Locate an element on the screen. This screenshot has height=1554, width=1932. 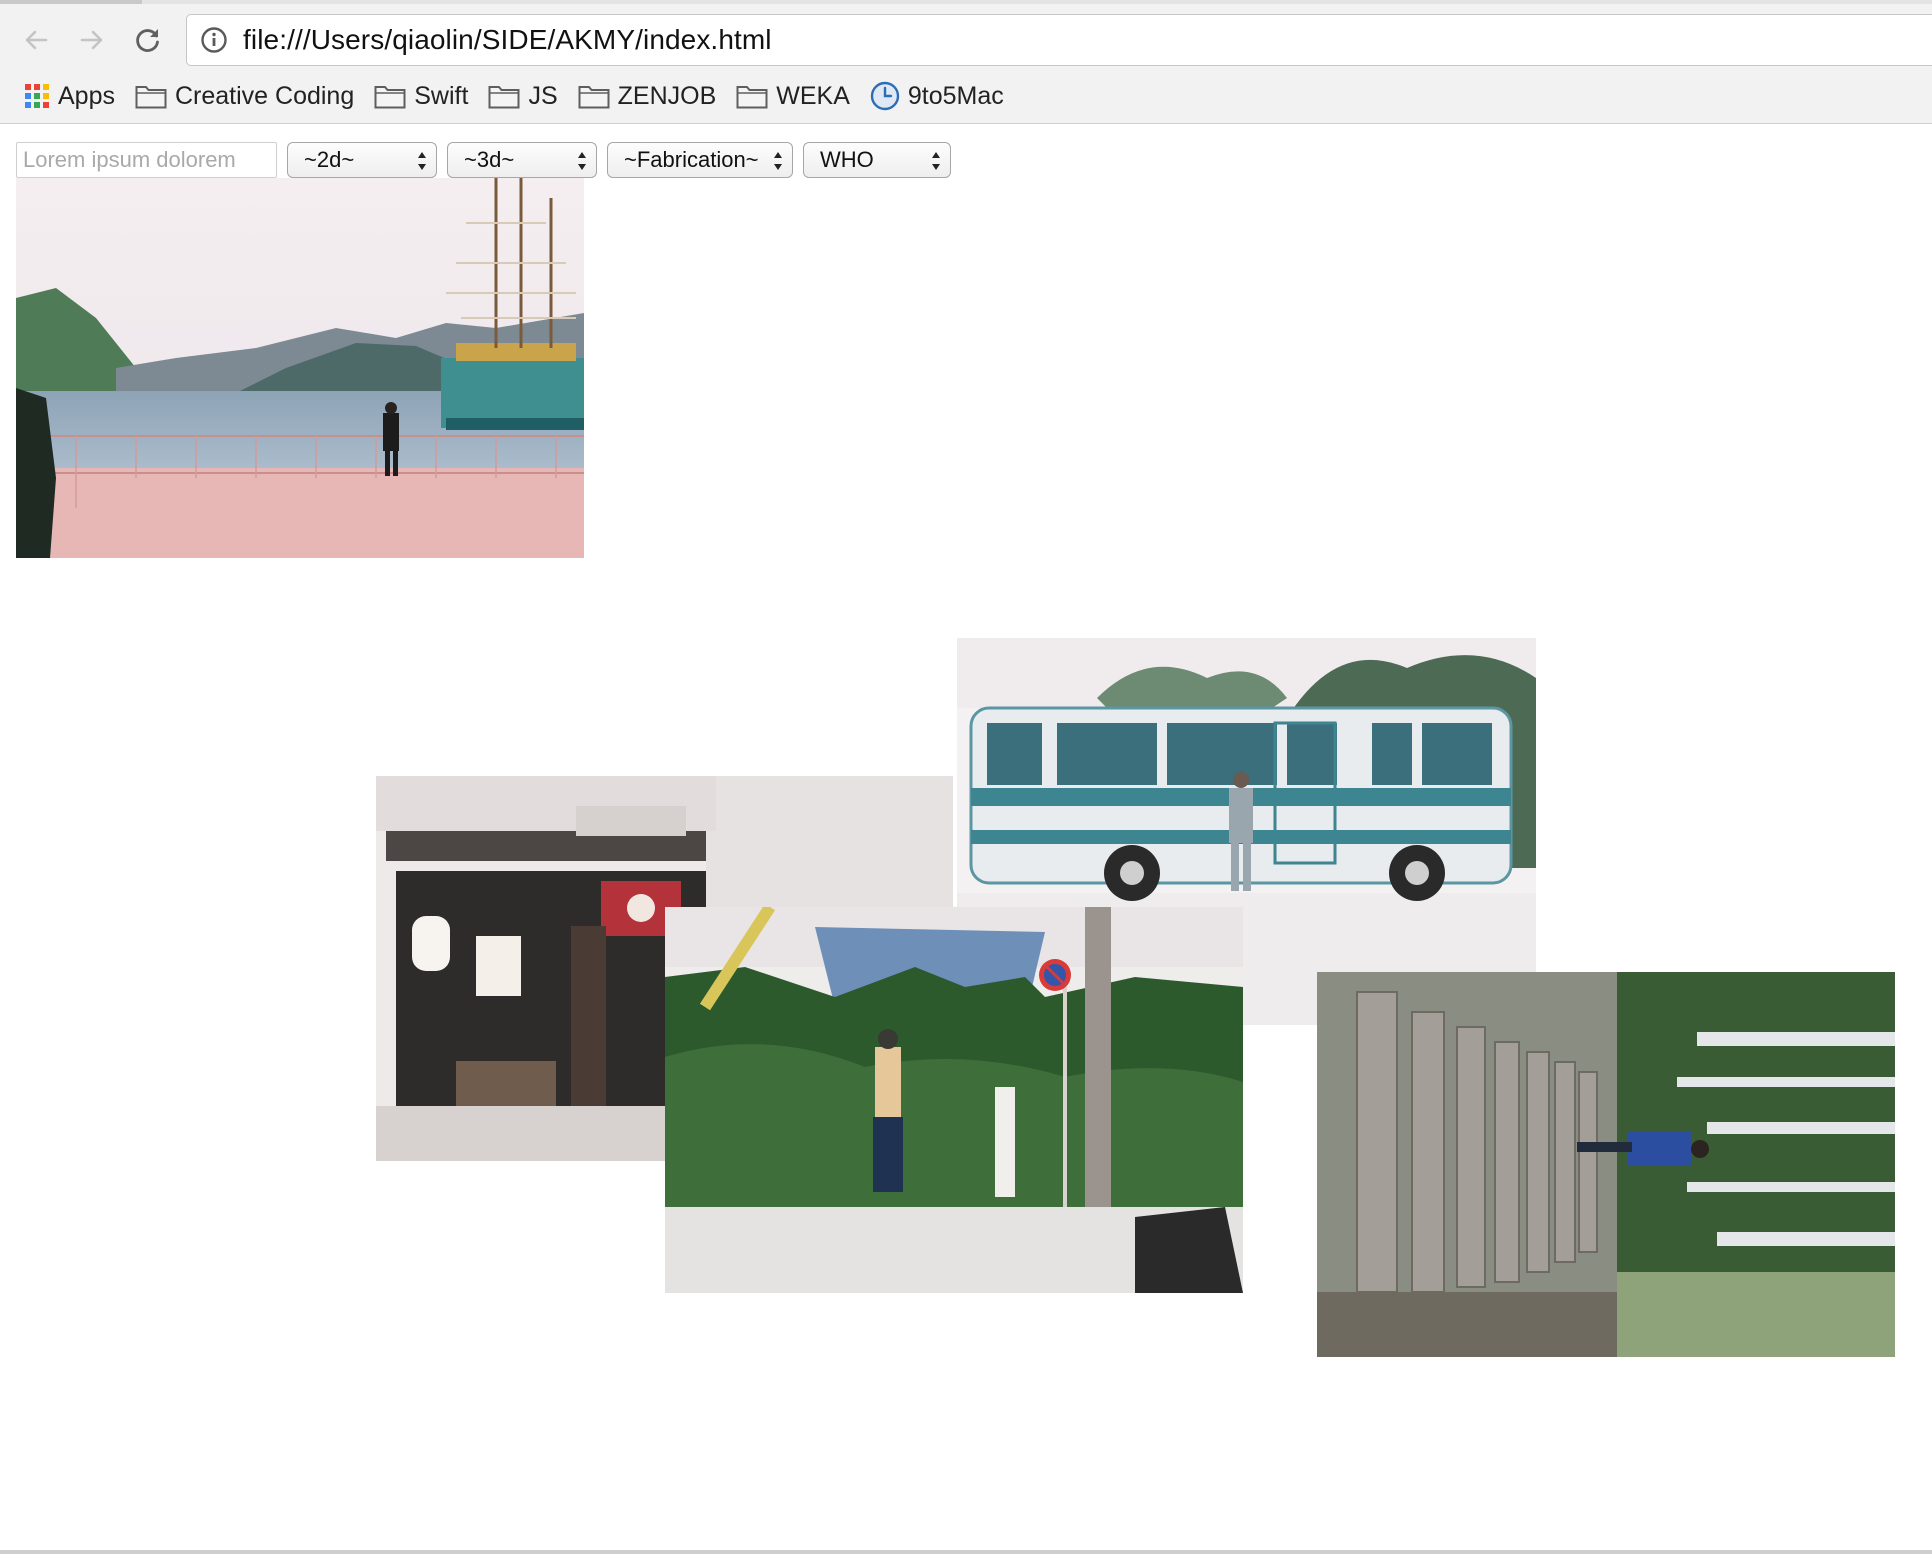
select-2d: ~2d~ is located at coordinates (362, 160).